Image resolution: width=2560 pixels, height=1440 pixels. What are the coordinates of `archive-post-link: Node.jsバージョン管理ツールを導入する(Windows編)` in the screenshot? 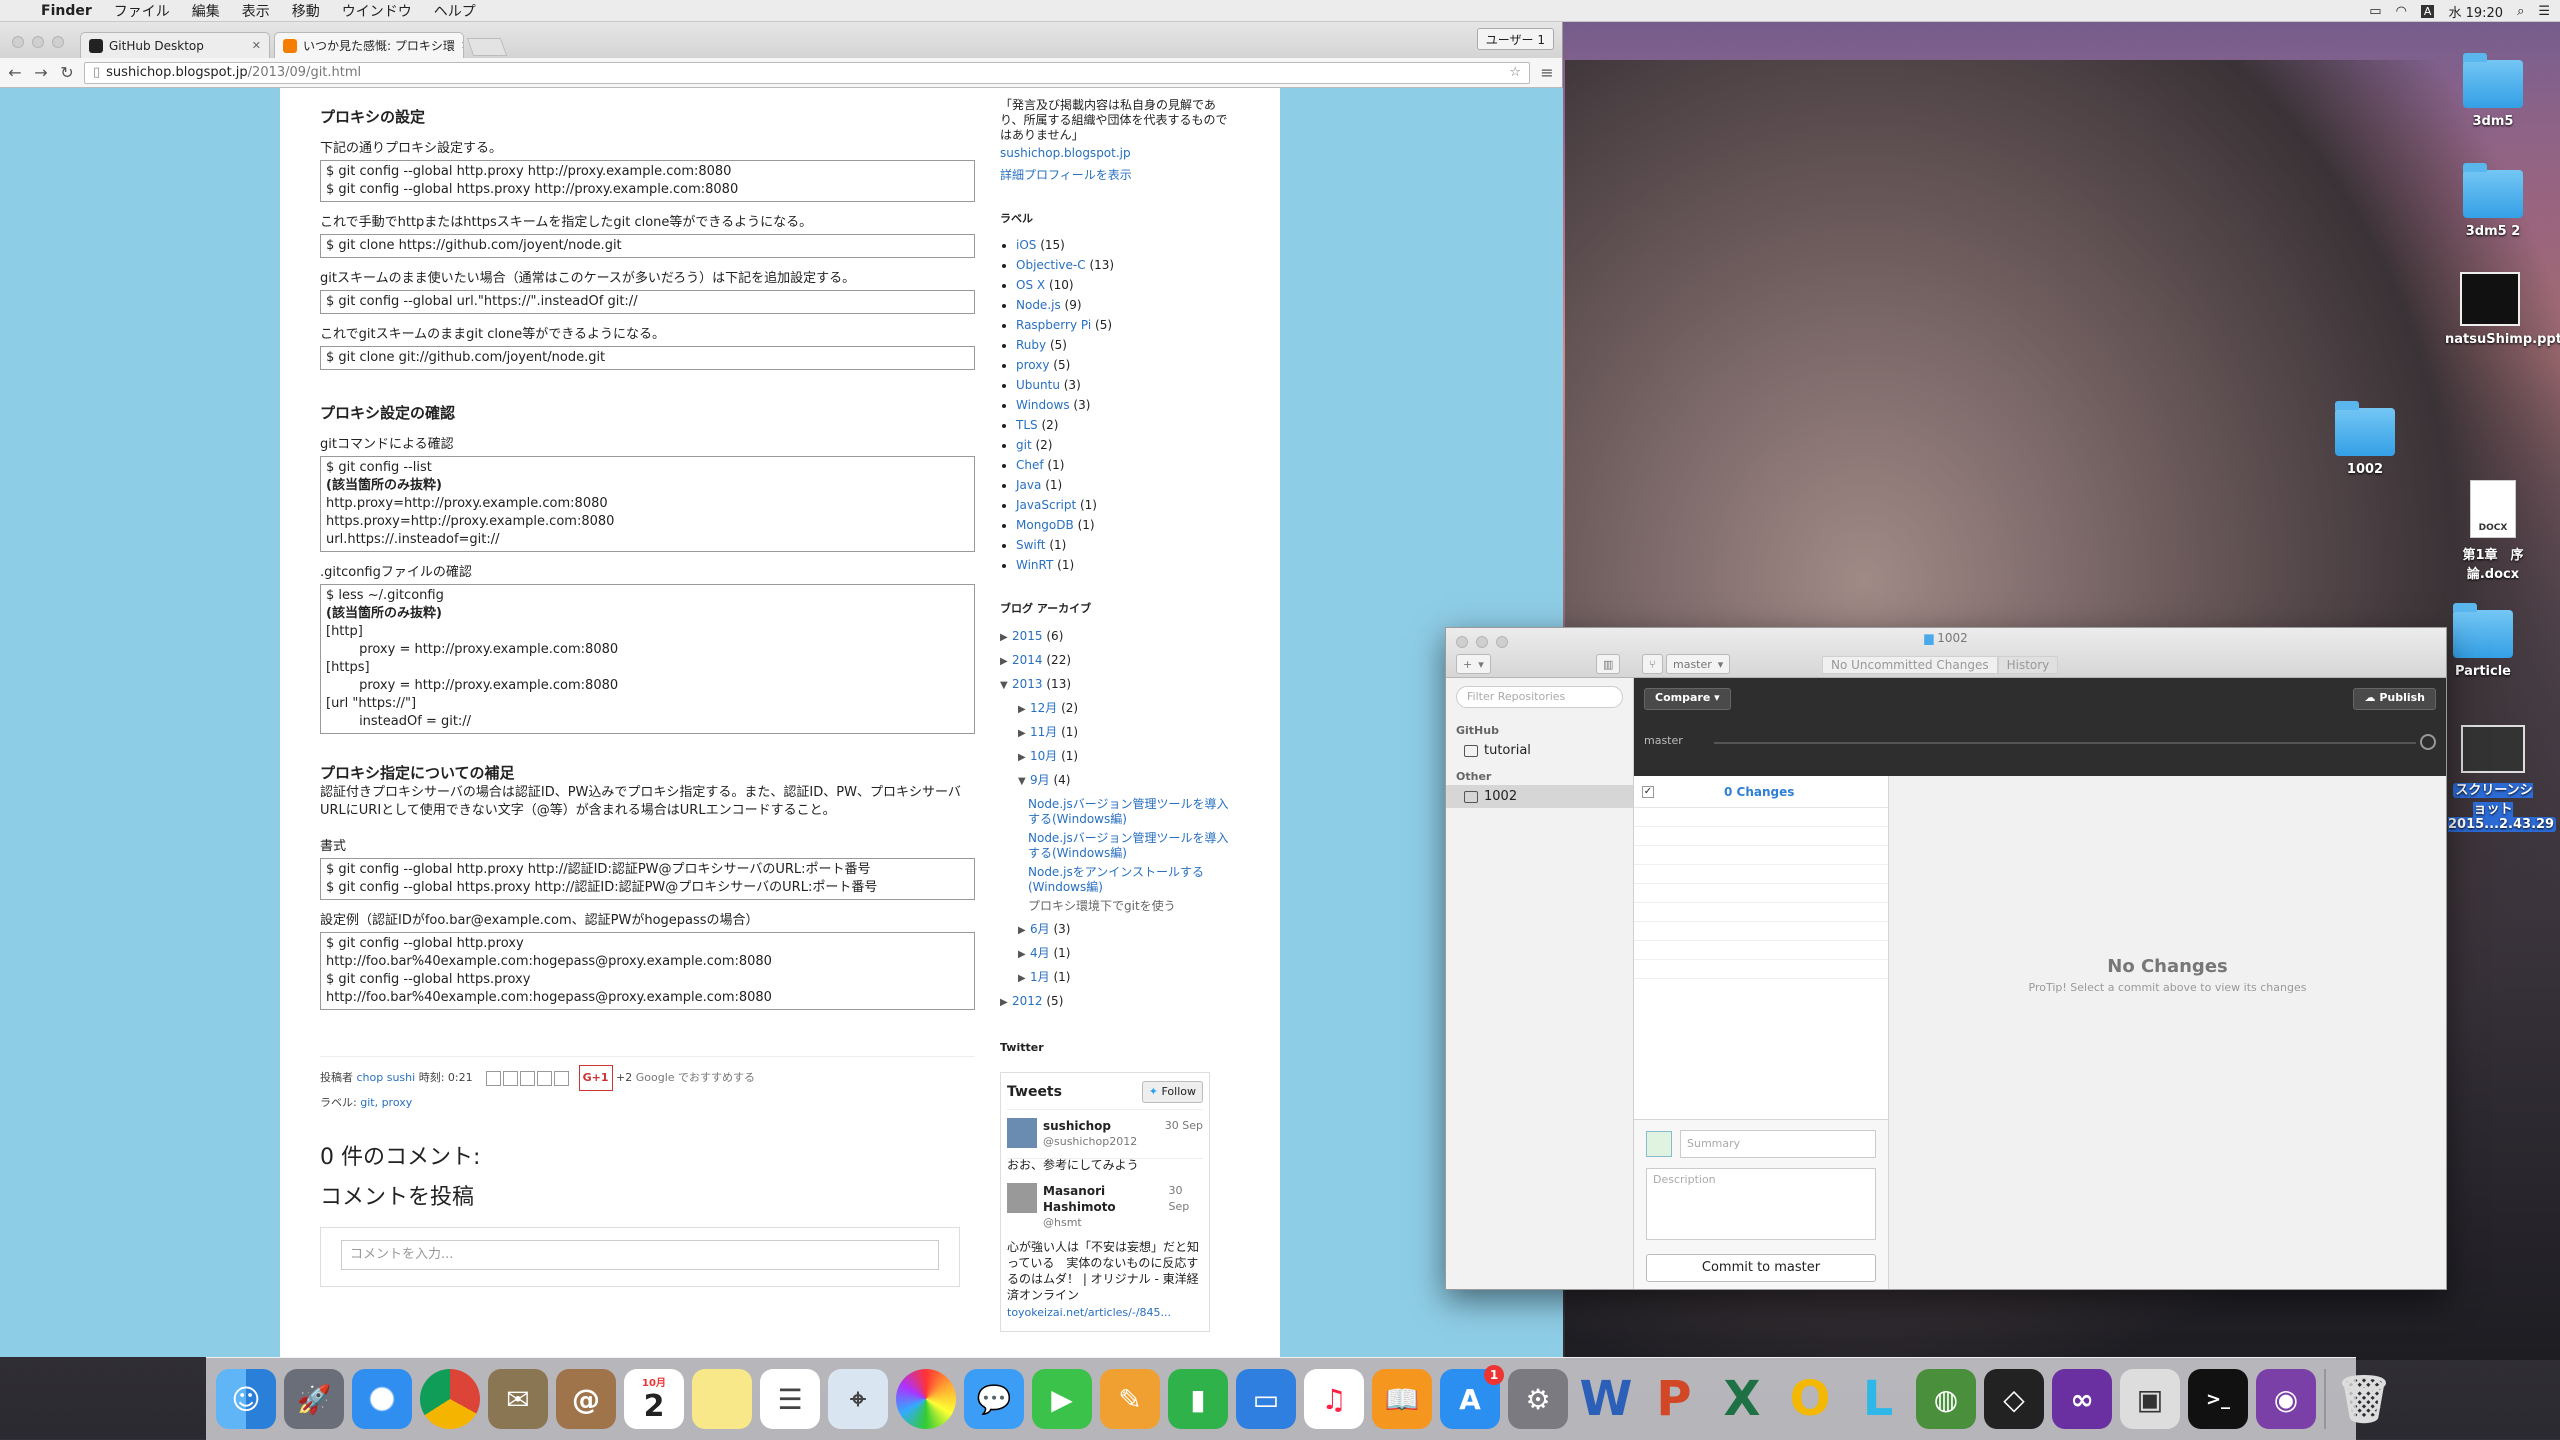 It's located at (1115, 812).